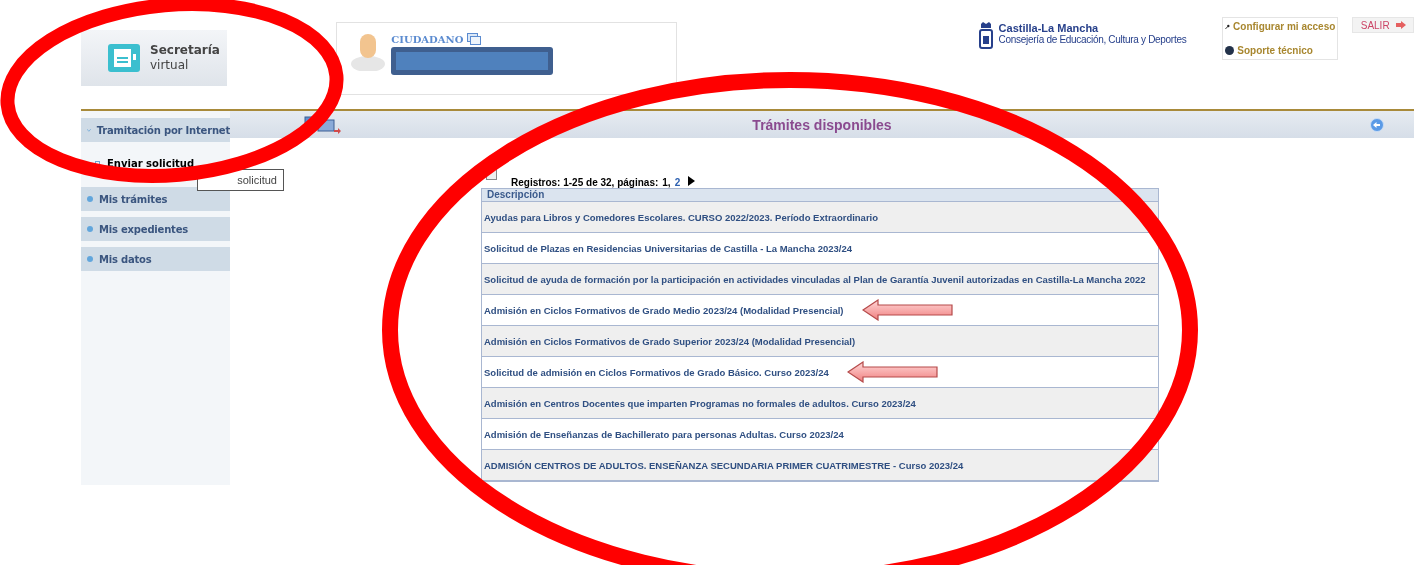 The image size is (1414, 565). I want to click on procedure-link: Admisión de Enseñanzas de Bachillerato para personas Adultas. Curso 2023/24, so click(664, 434).